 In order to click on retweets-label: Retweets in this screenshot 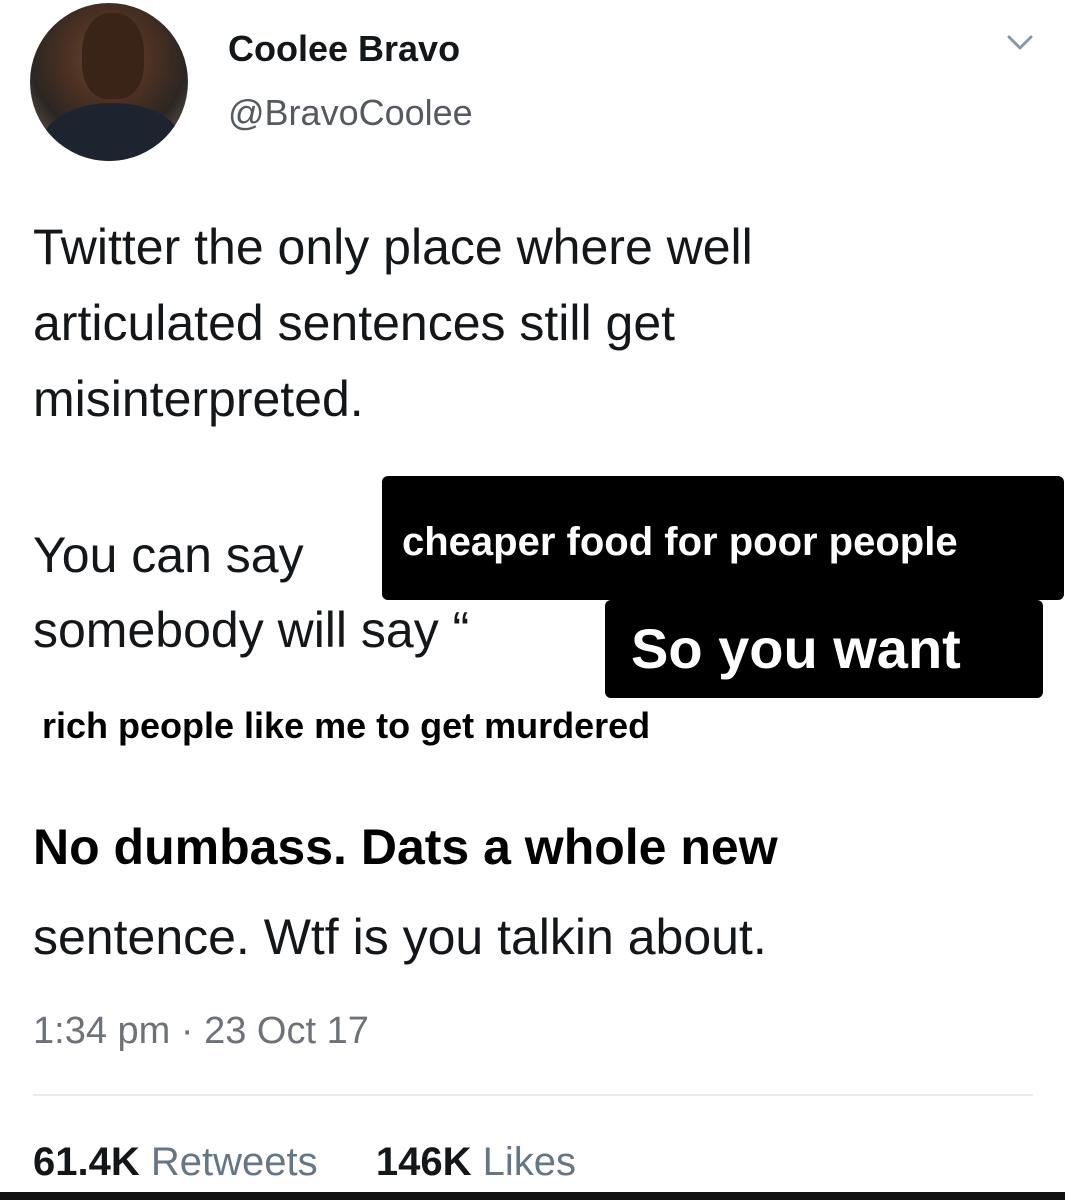, I will do `click(234, 1162)`.